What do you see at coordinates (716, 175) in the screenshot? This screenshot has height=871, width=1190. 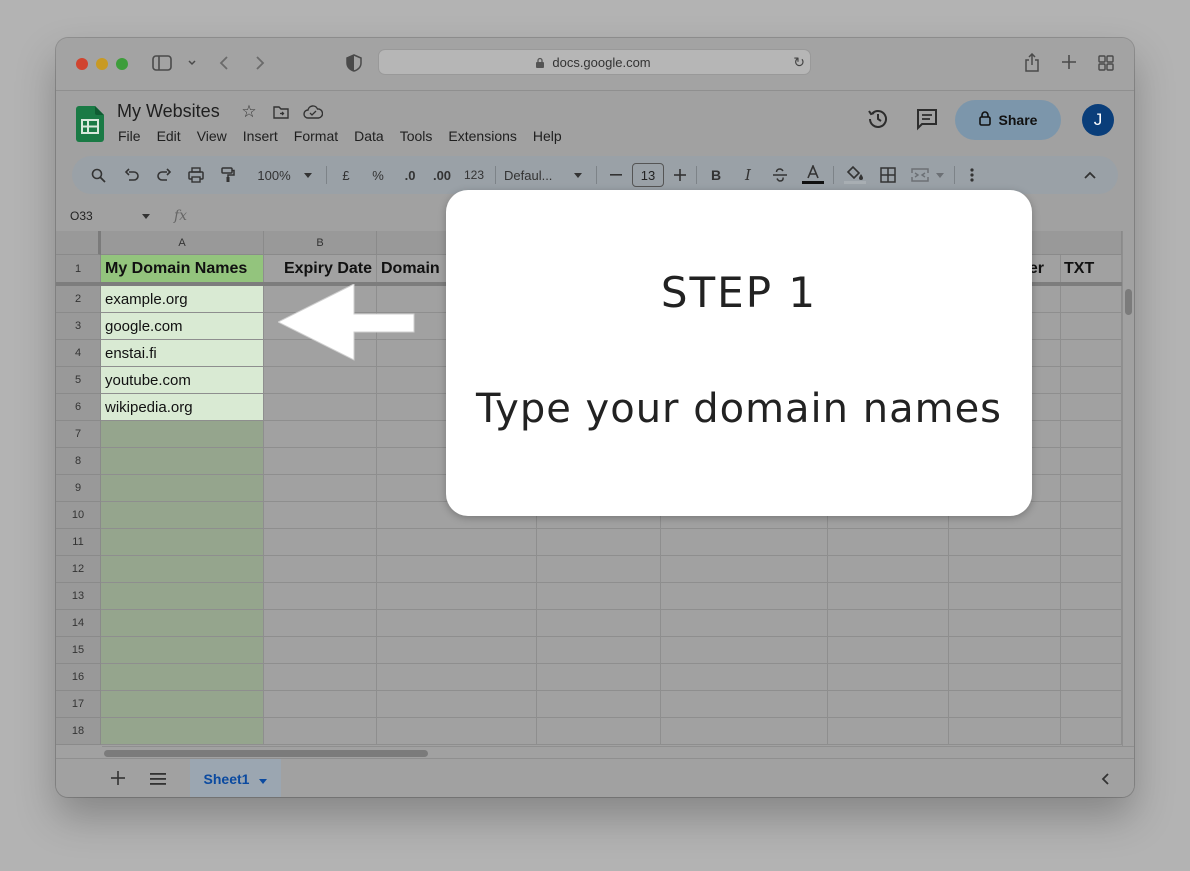 I see `bold-icon: B` at bounding box center [716, 175].